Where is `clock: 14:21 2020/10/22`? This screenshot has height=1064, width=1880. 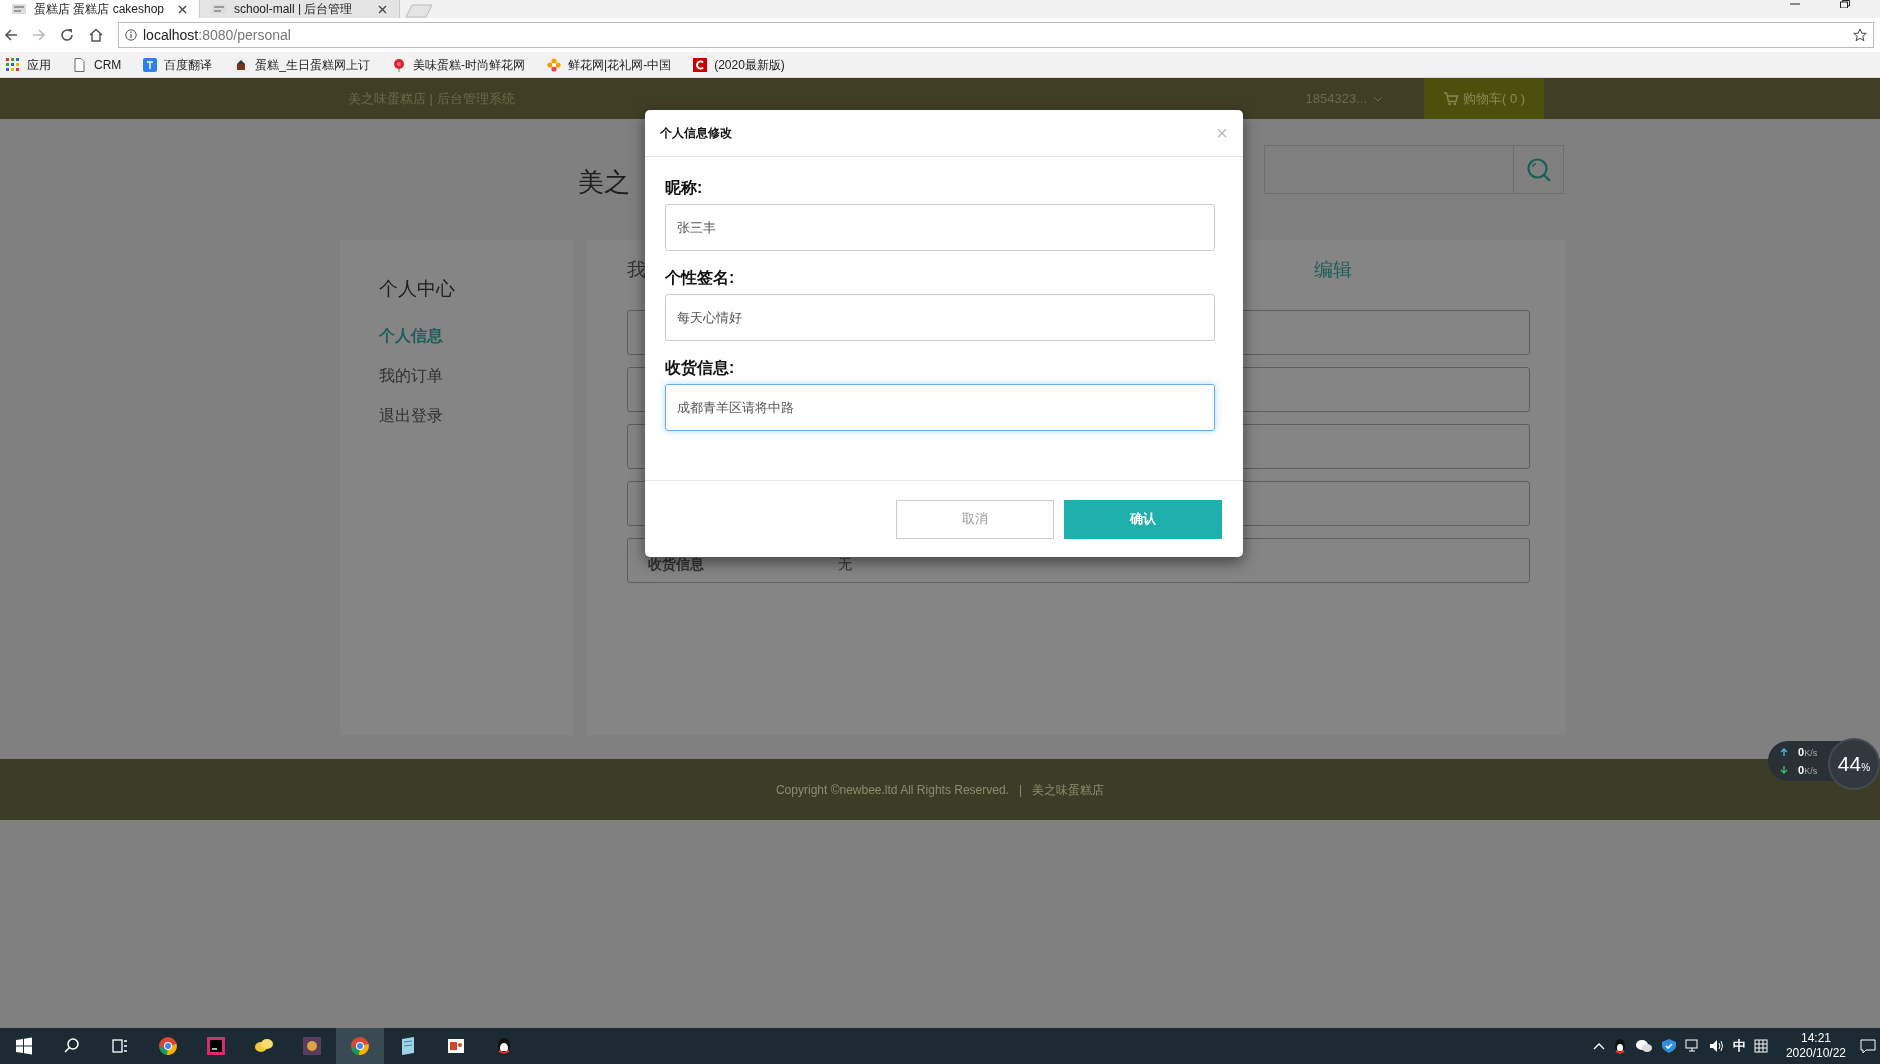
clock: 14:21 2020/10/22 is located at coordinates (1815, 1046).